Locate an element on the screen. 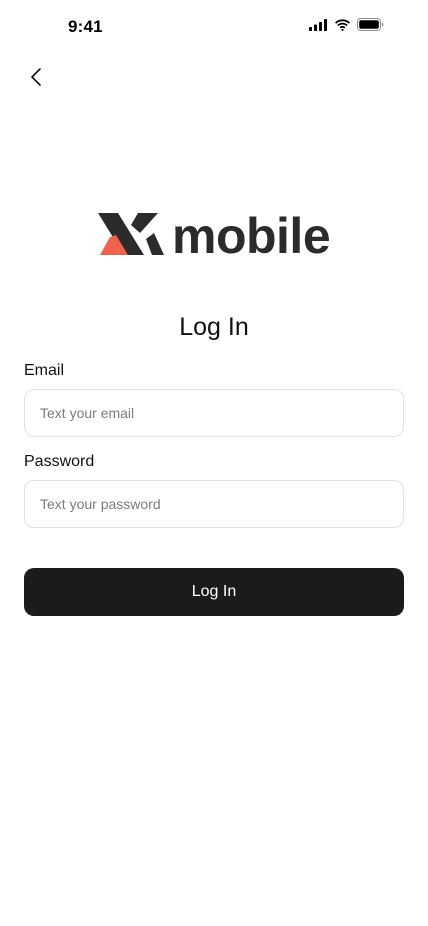 The height and width of the screenshot is (926, 428). x-logo-mark-icon is located at coordinates (131, 234).